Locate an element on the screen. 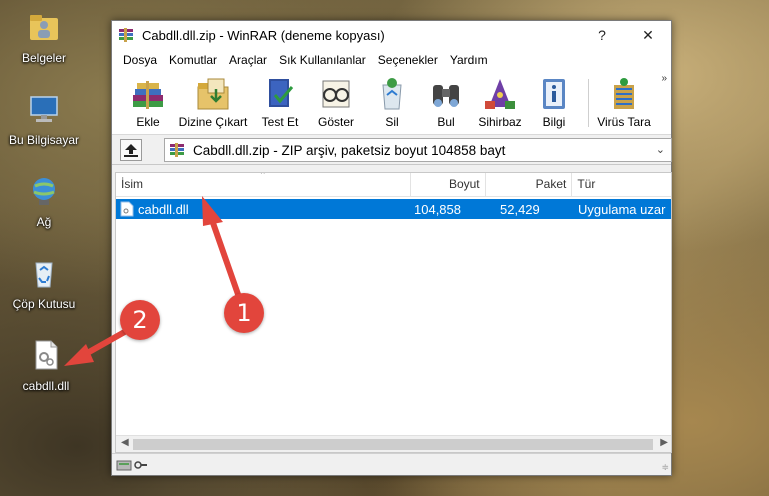 This screenshot has height=496, width=769. file-size: 104,858 is located at coordinates (437, 209).